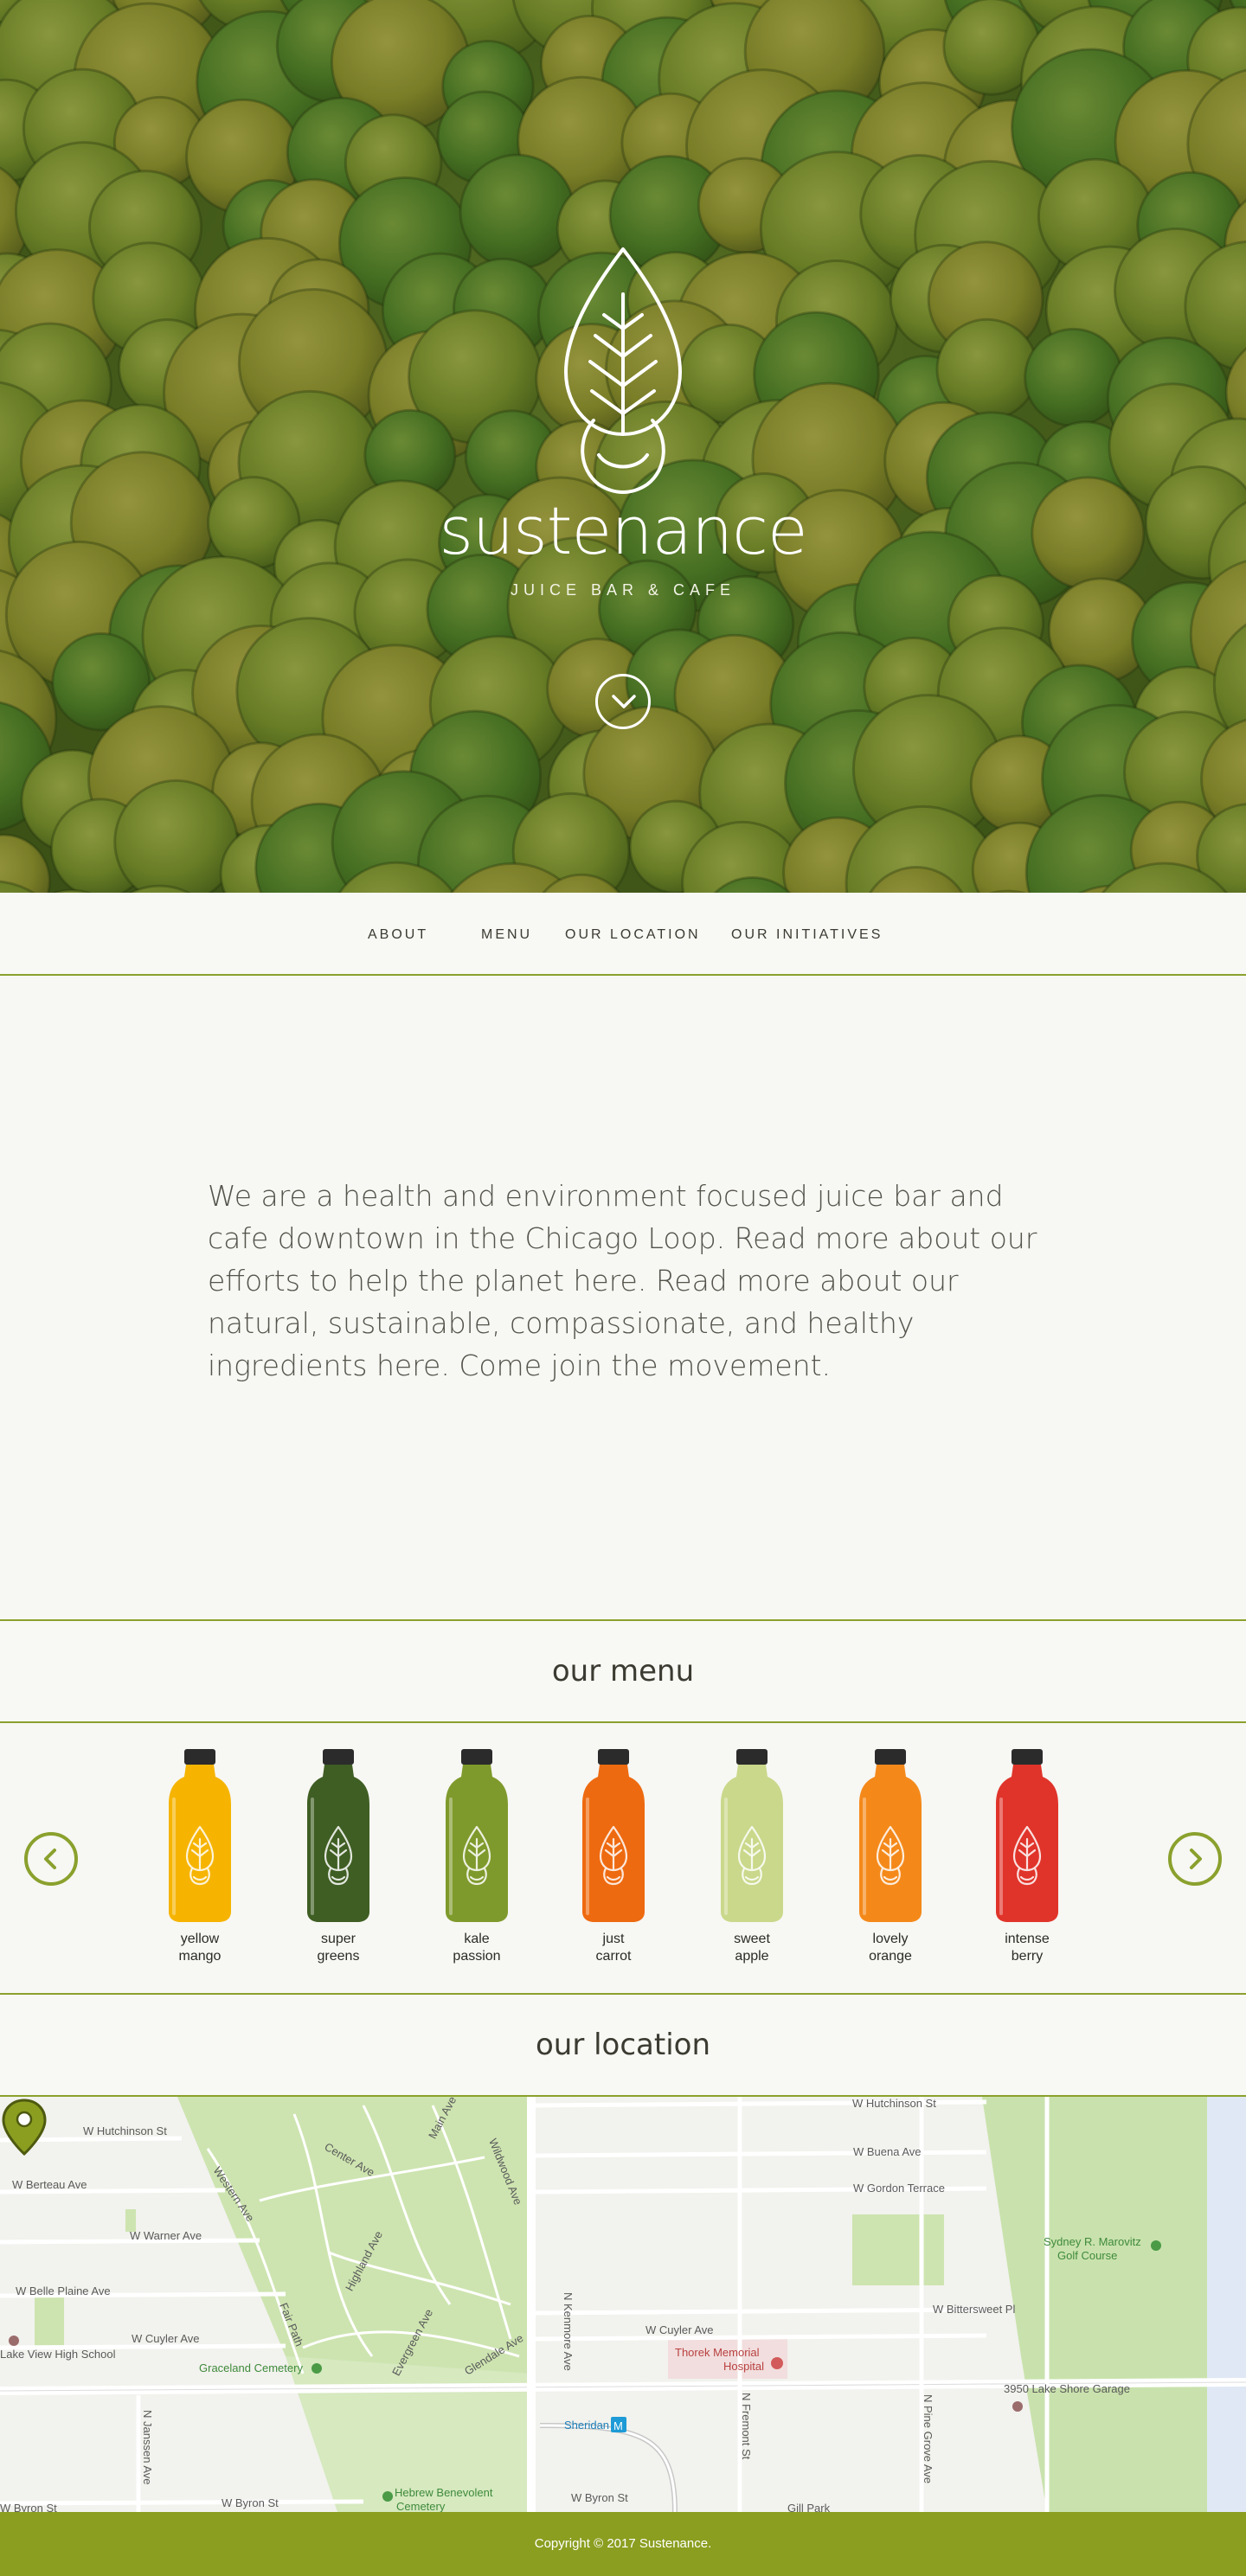  I want to click on chevron-down-icon, so click(624, 701).